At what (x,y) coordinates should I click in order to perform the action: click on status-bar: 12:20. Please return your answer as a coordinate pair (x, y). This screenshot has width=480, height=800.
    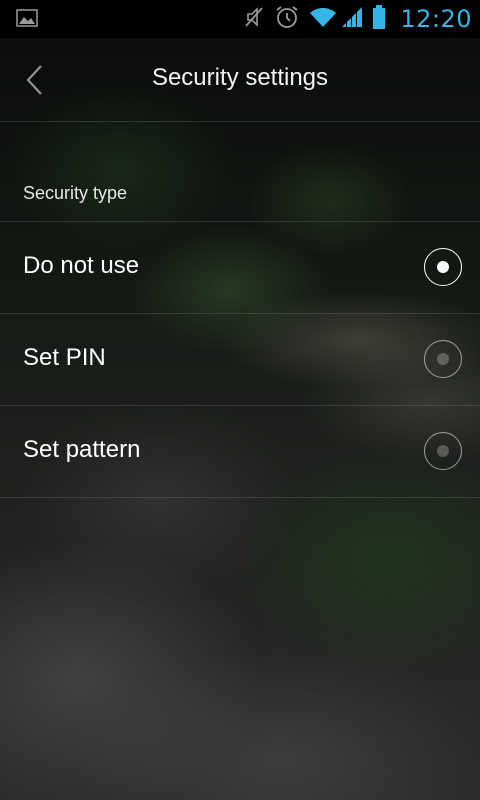
    Looking at the image, I should click on (240, 19).